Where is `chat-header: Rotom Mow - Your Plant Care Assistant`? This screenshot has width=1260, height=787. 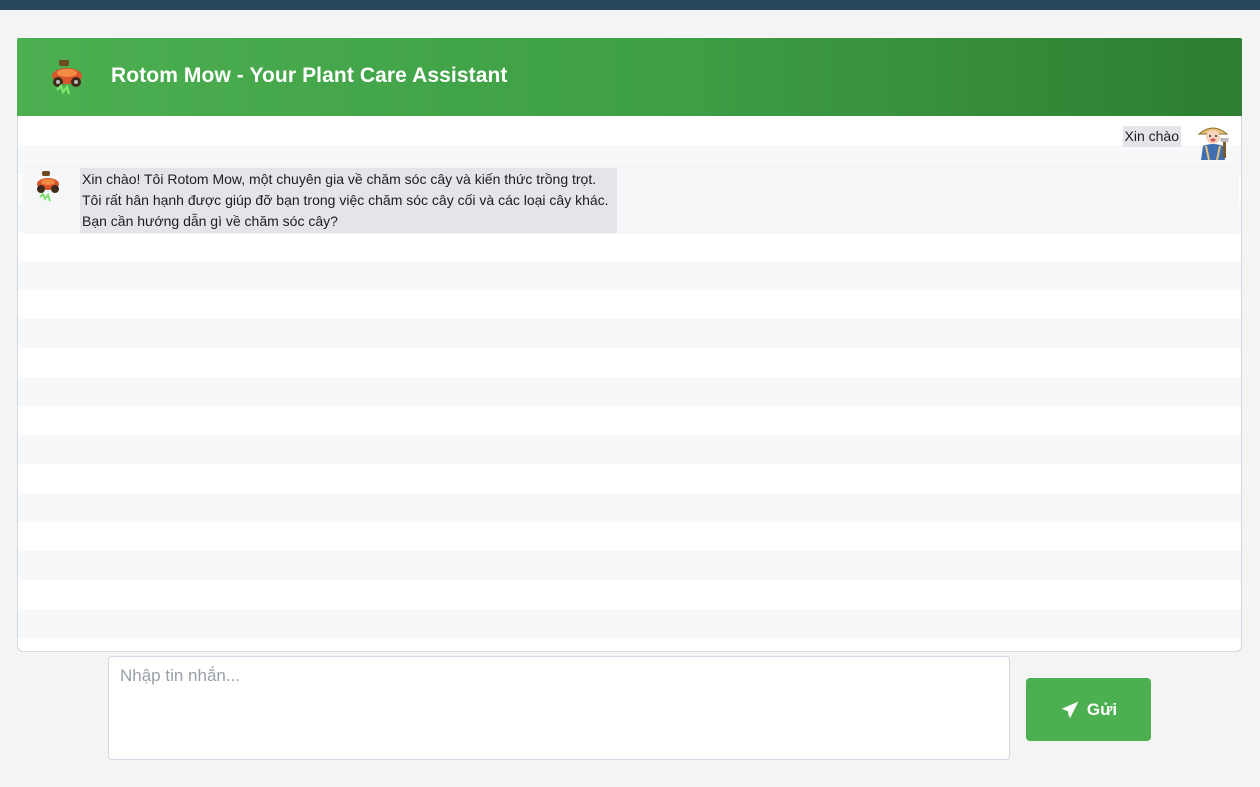 chat-header: Rotom Mow - Your Plant Care Assistant is located at coordinates (629, 77).